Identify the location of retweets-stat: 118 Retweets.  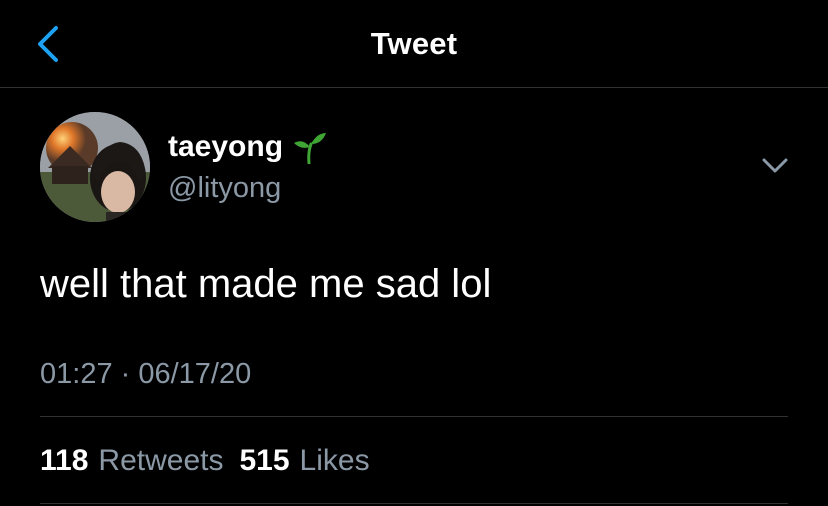
(131, 461).